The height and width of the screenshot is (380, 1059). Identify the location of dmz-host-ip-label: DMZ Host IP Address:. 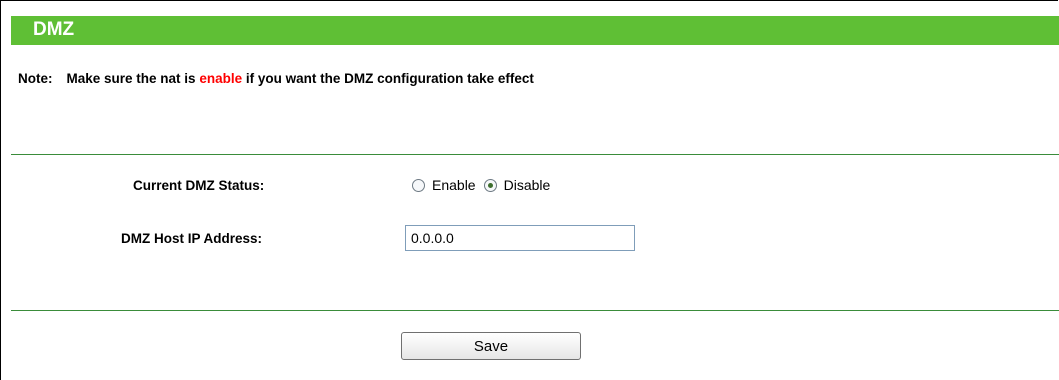
(192, 238).